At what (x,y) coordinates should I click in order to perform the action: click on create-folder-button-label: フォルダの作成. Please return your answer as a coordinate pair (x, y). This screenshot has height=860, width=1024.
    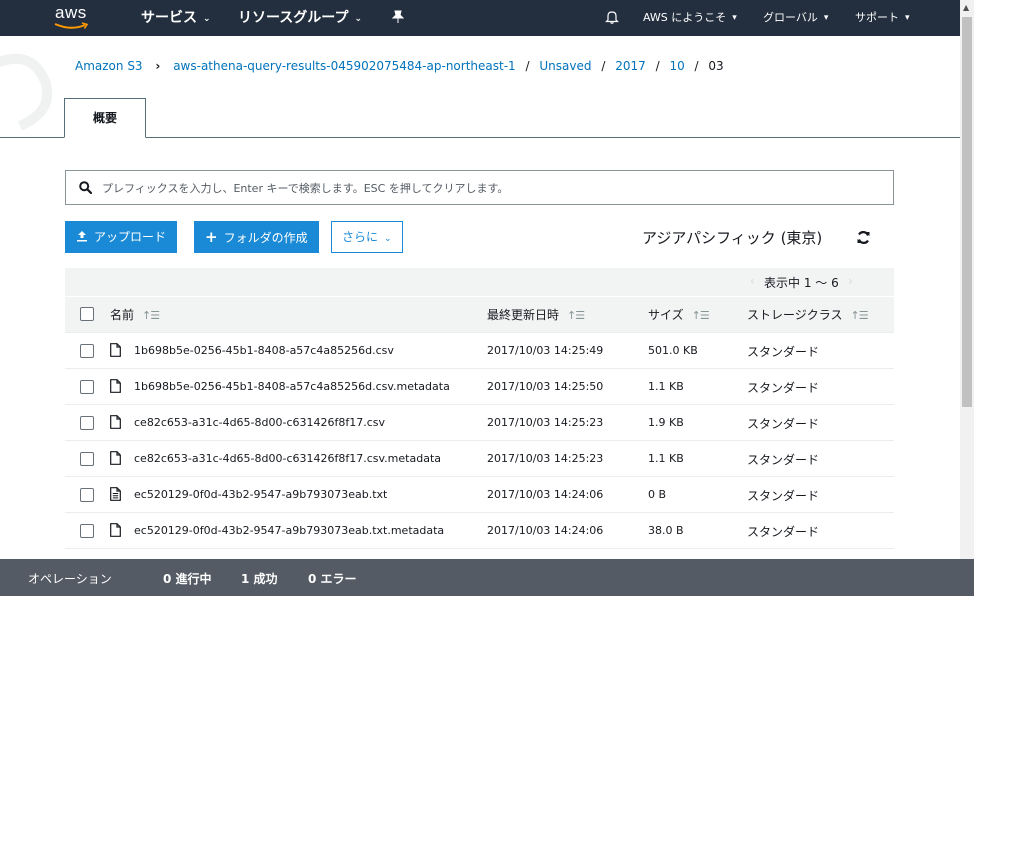
    Looking at the image, I should click on (265, 238).